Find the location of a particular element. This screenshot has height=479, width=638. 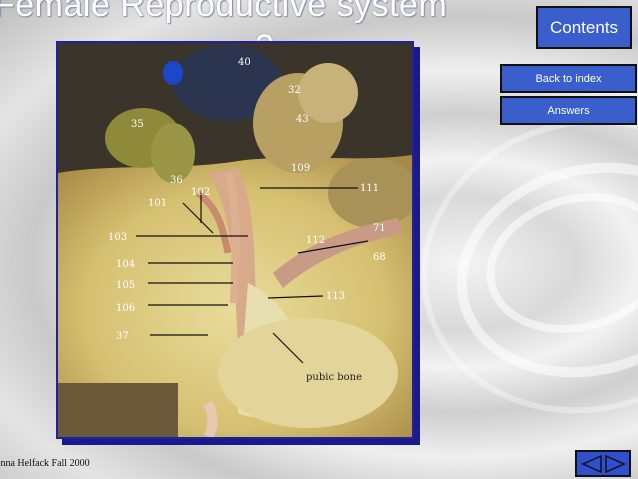

label-104: 104 is located at coordinates (125, 264).